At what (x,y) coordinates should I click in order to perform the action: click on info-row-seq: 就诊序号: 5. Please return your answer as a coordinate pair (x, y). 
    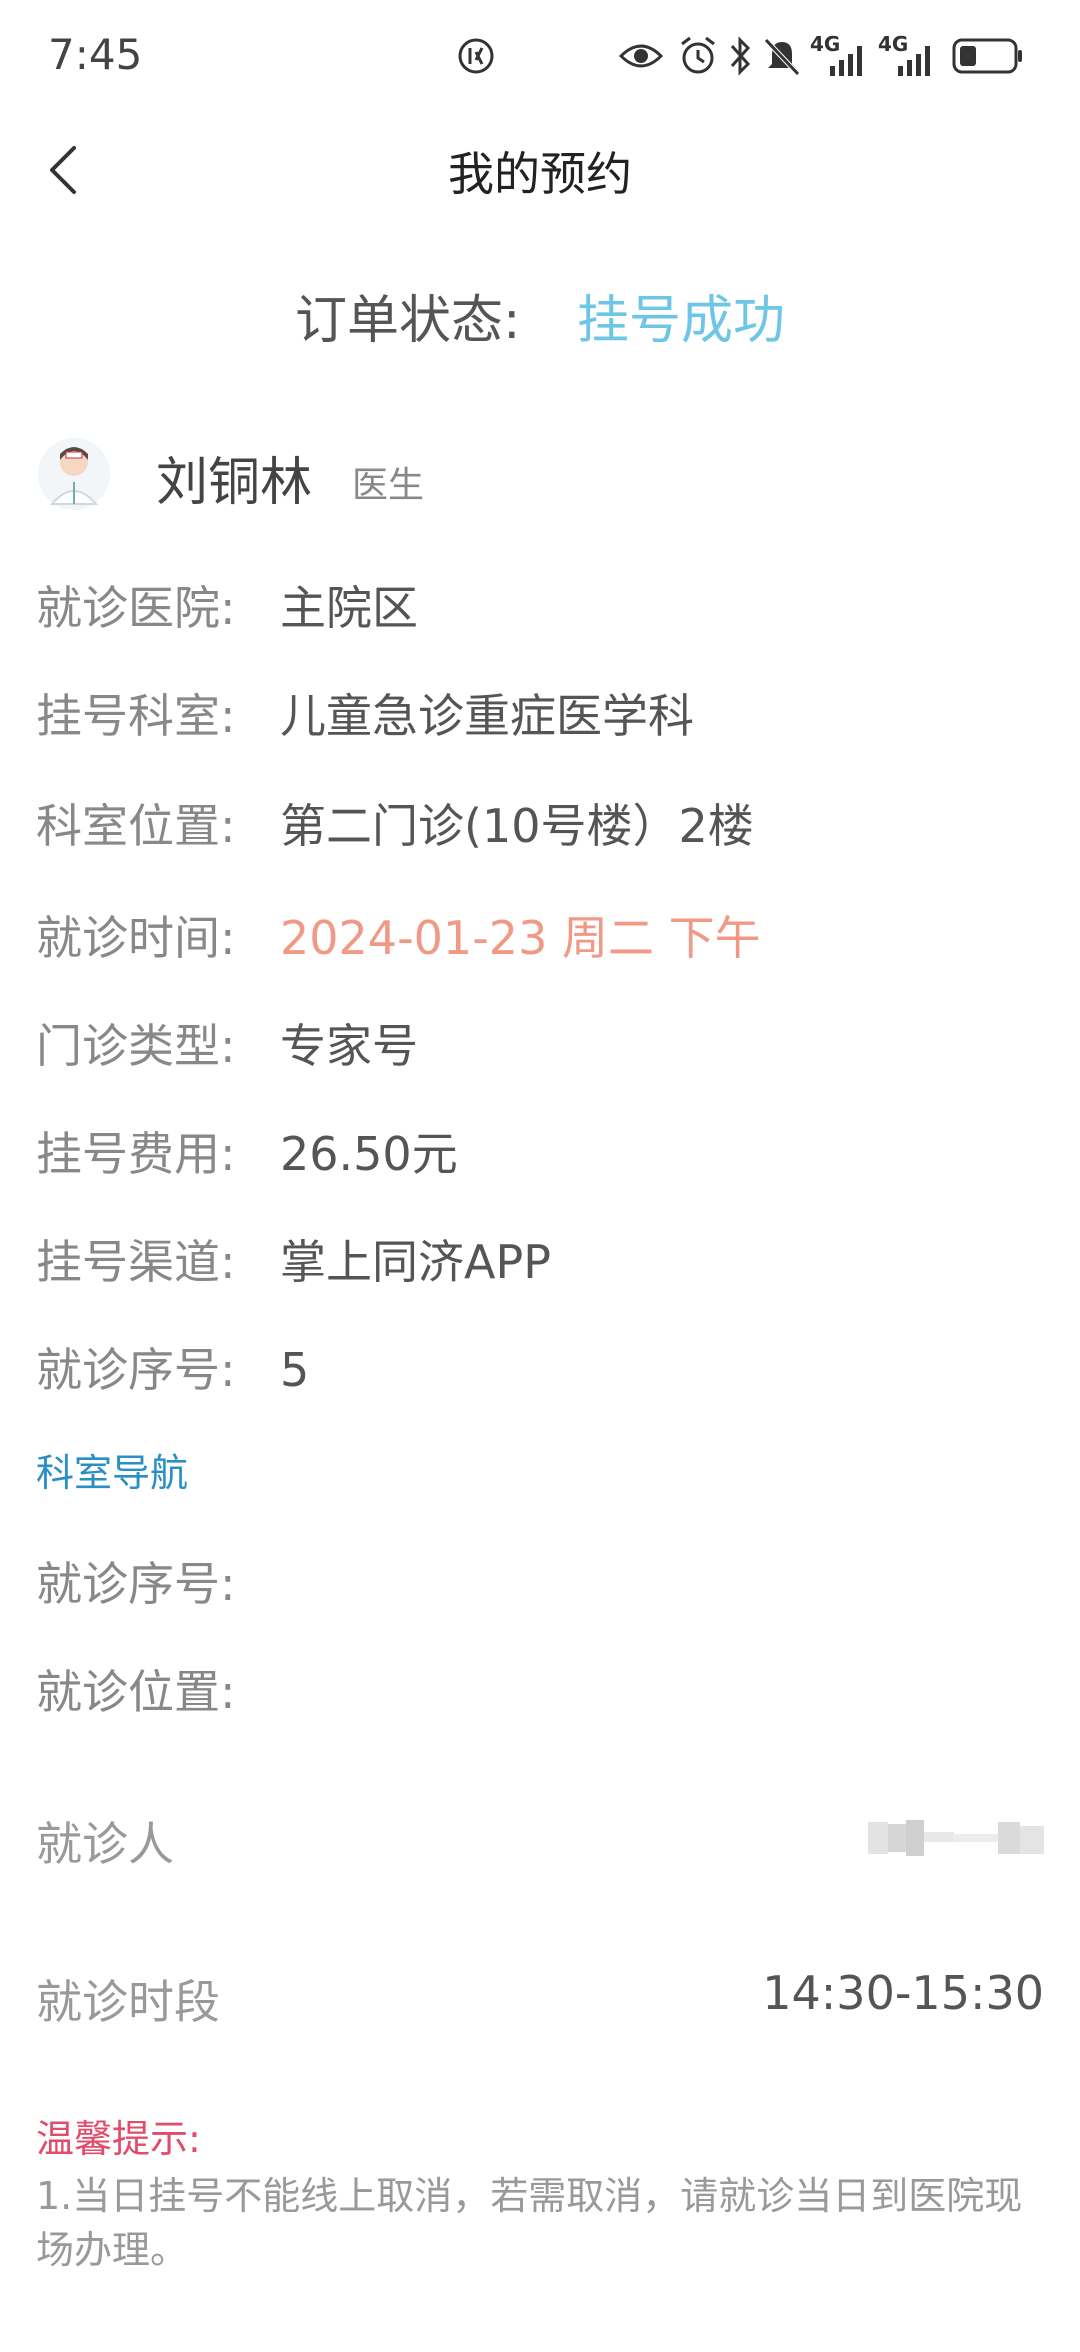
    Looking at the image, I should click on (172, 1367).